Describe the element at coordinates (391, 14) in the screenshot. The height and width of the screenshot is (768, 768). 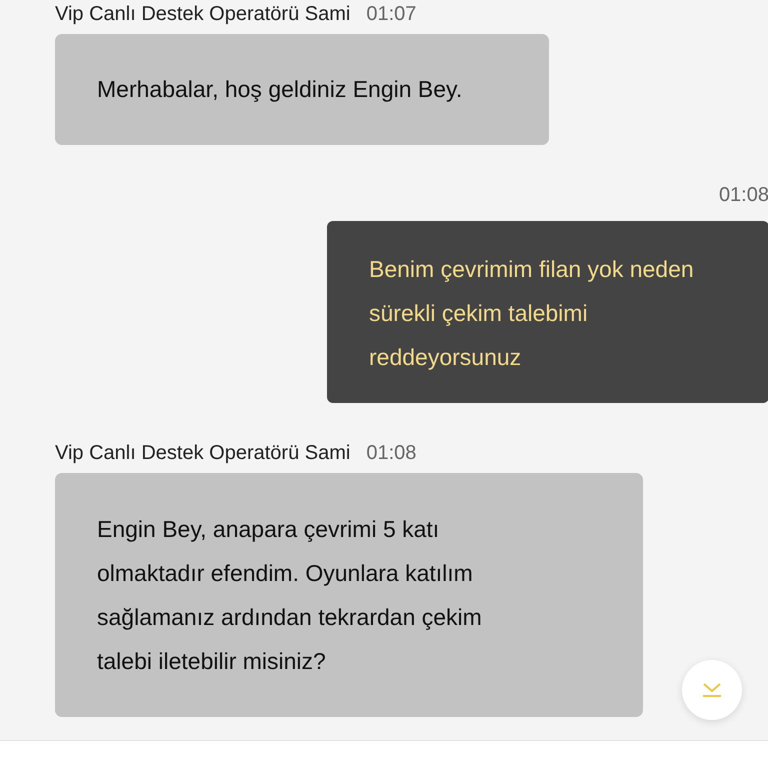
I see `message-time: 01:07` at that location.